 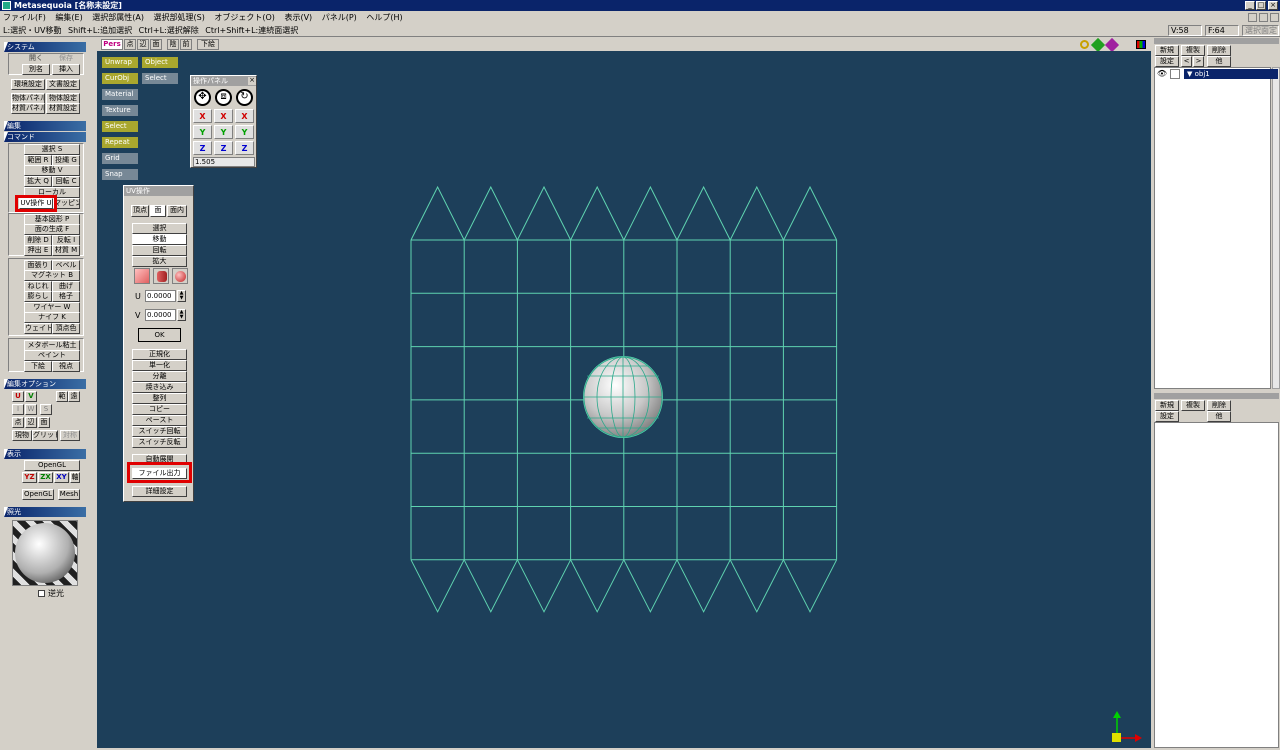 I want to click on object-list-scrollbar, so click(x=1276, y=228).